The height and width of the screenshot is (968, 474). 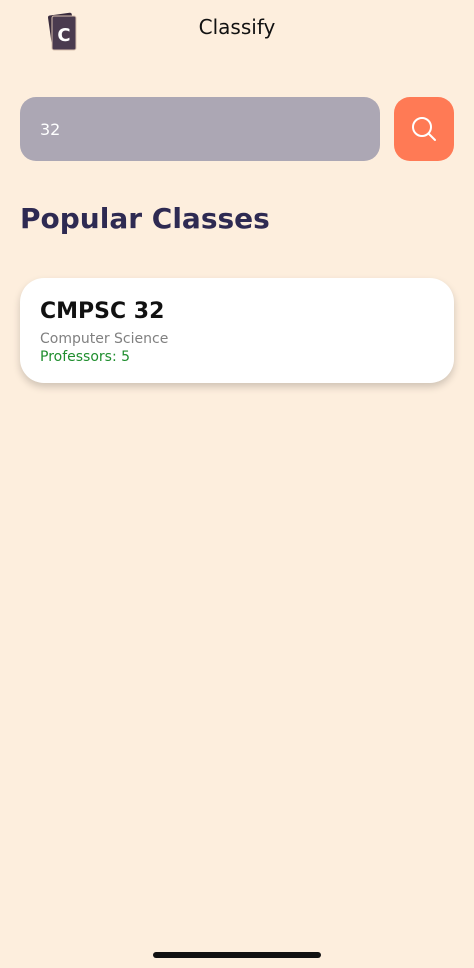 What do you see at coordinates (85, 357) in the screenshot?
I see `class-professors: Professors: 5` at bounding box center [85, 357].